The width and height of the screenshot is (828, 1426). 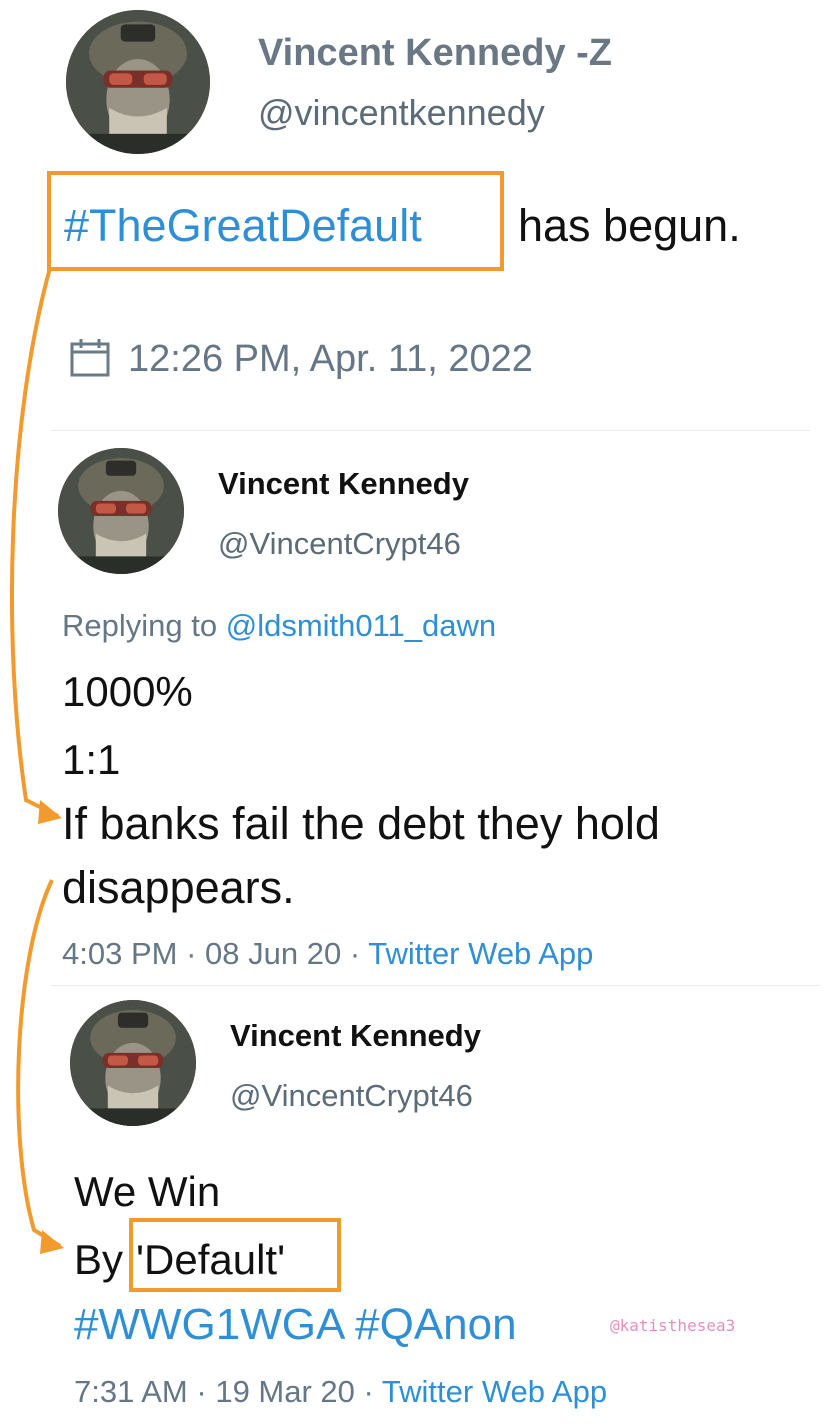 I want to click on calendar-icon, so click(x=90, y=358).